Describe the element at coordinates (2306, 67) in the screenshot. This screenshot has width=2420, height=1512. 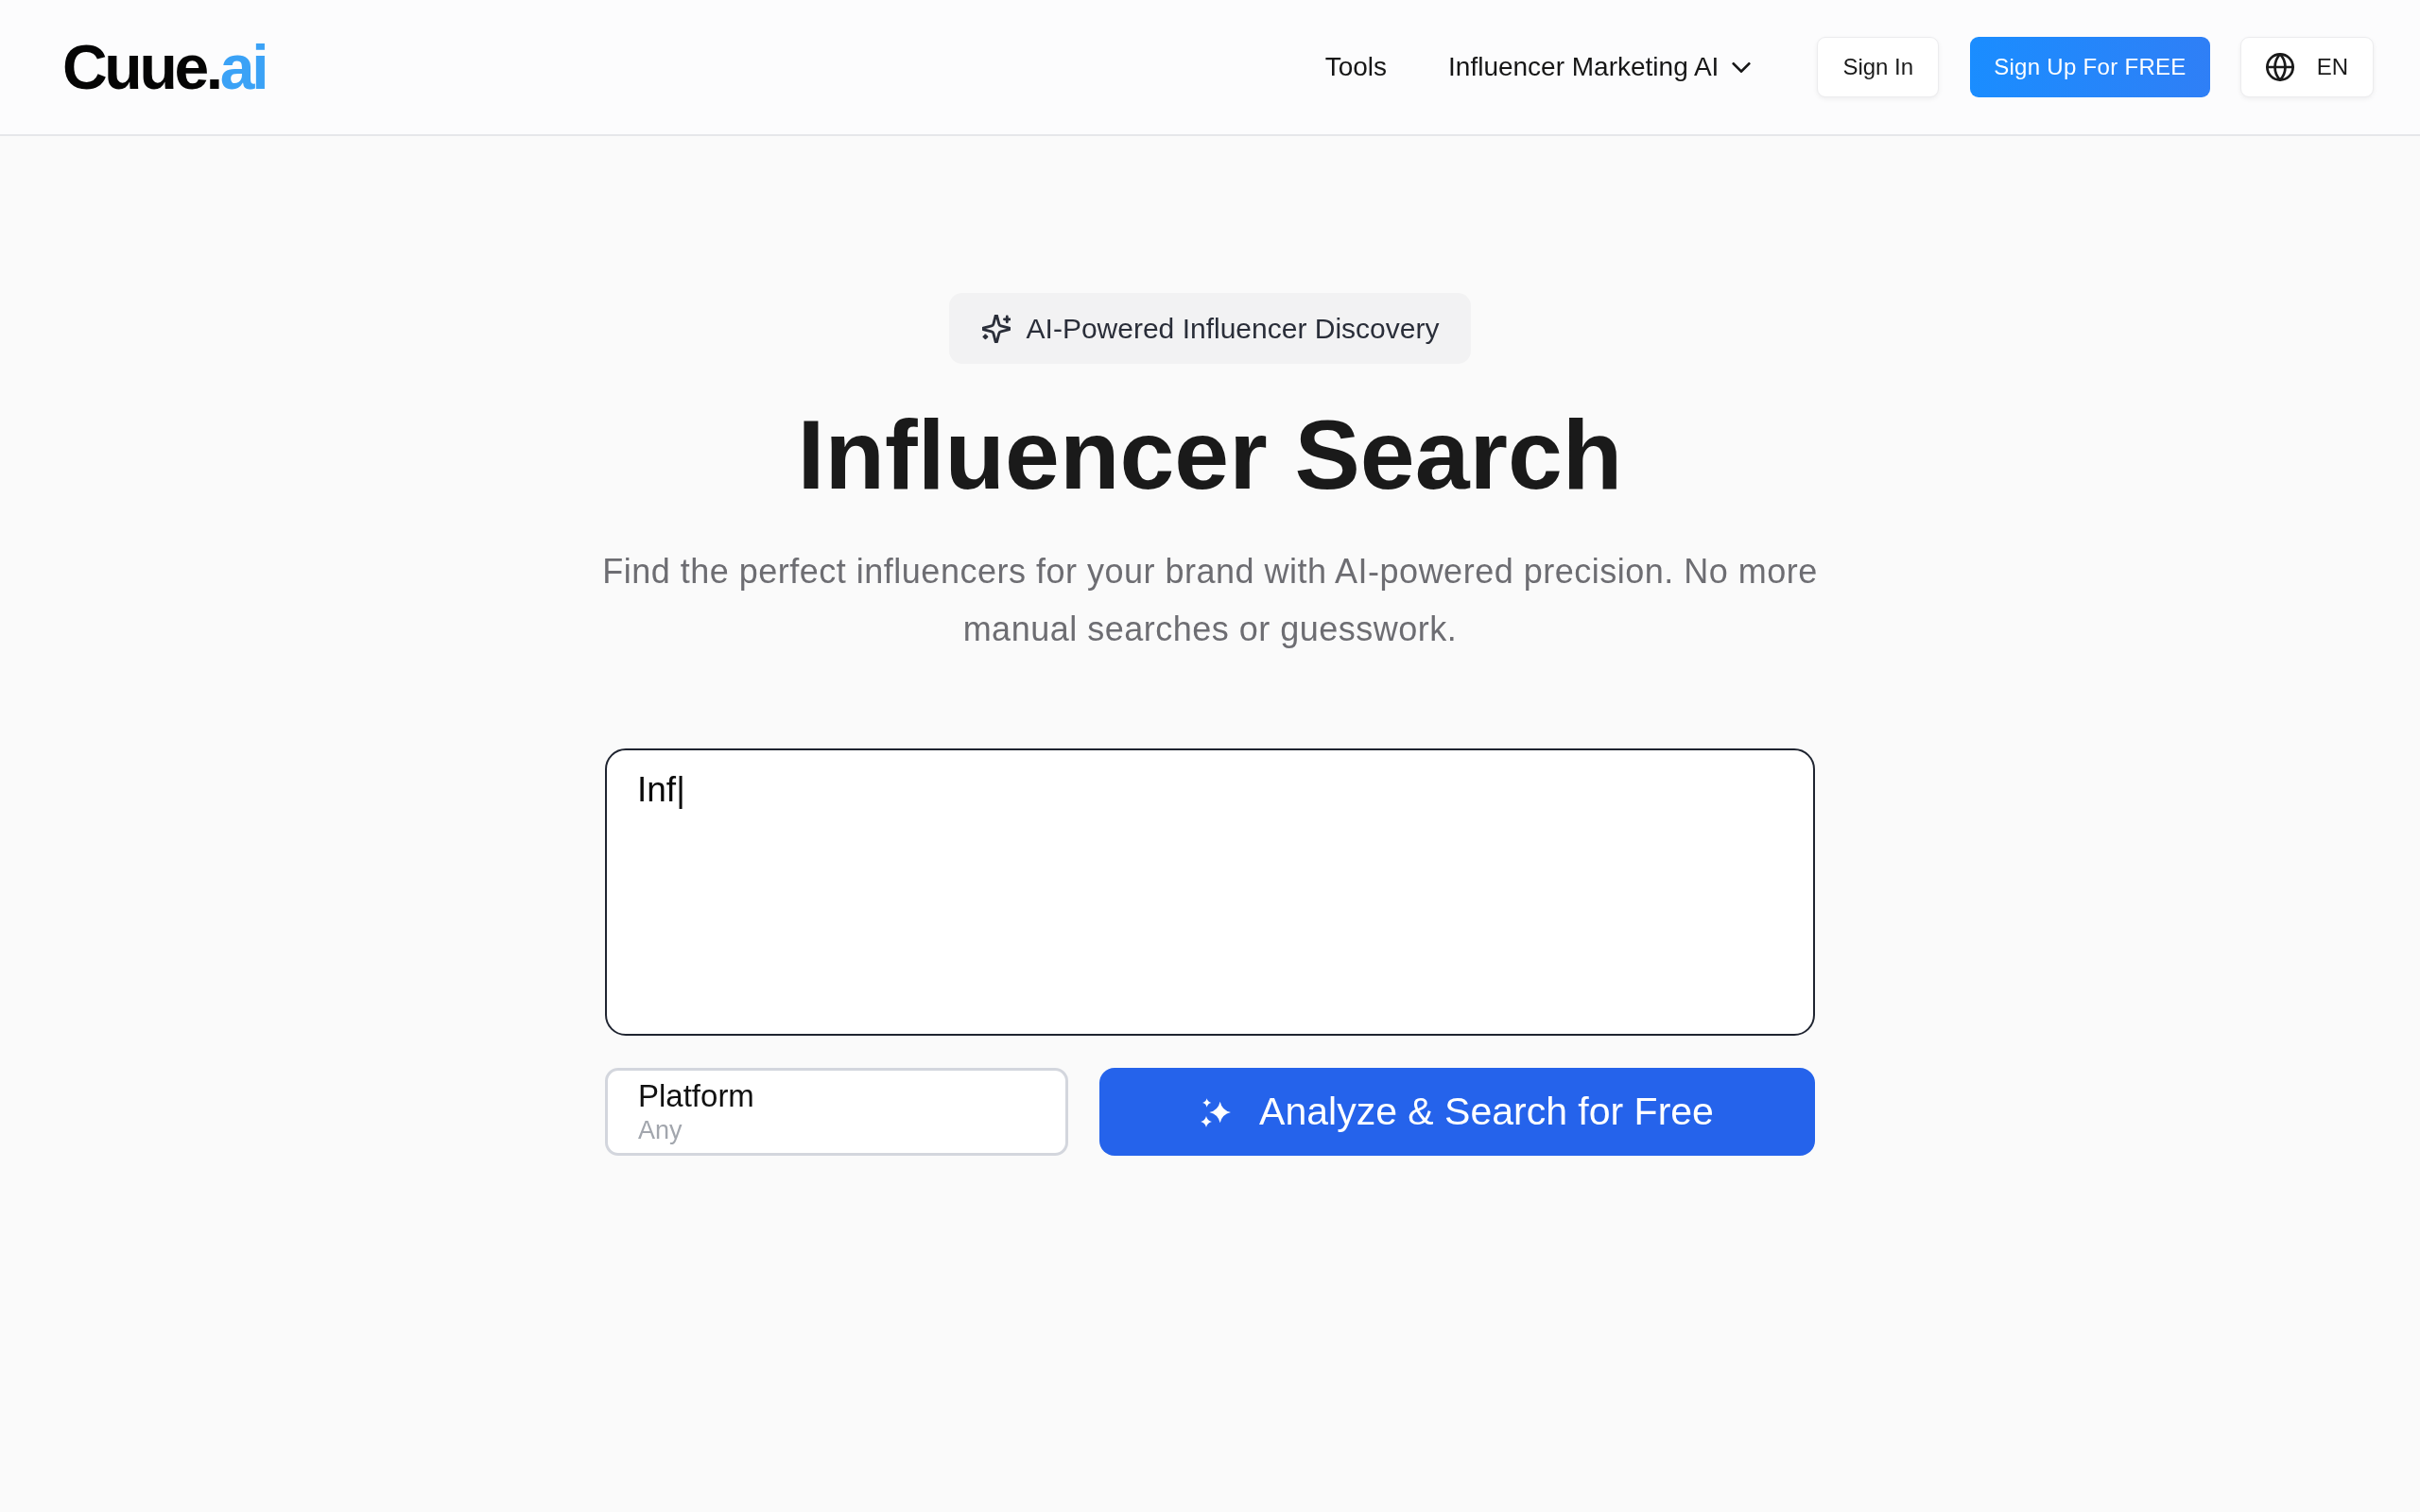
I see `language-button: EN` at that location.